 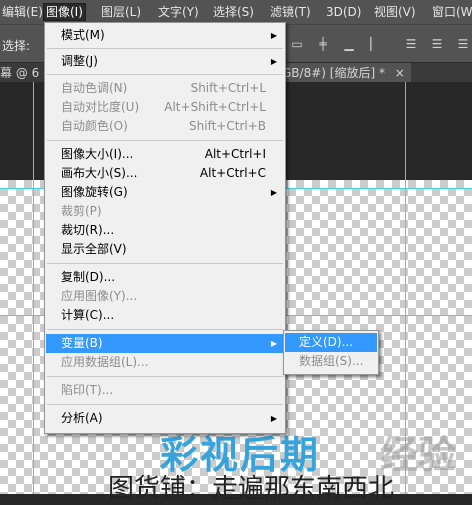 What do you see at coordinates (165, 173) in the screenshot?
I see `menu-item-canvas-size: 画布大小(S)... Alt+Ctrl+C` at bounding box center [165, 173].